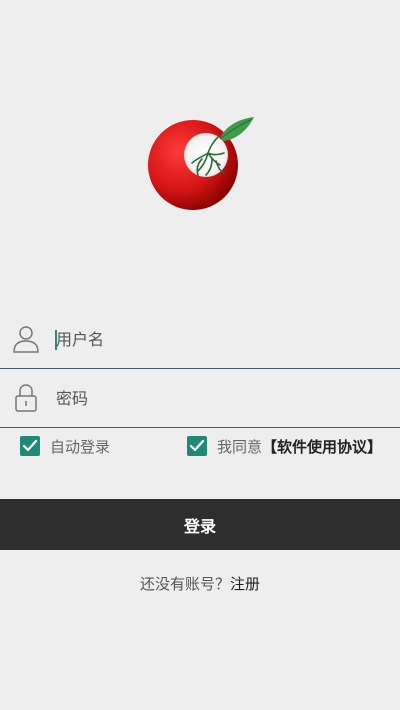 The width and height of the screenshot is (400, 710). I want to click on username-field, so click(200, 339).